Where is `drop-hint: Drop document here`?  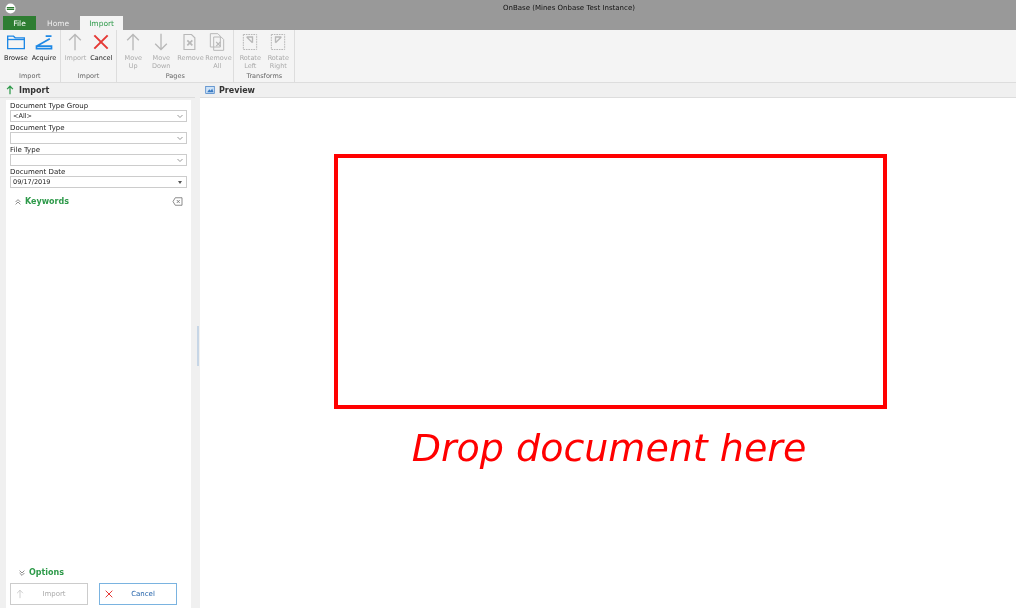 drop-hint: Drop document here is located at coordinates (609, 448).